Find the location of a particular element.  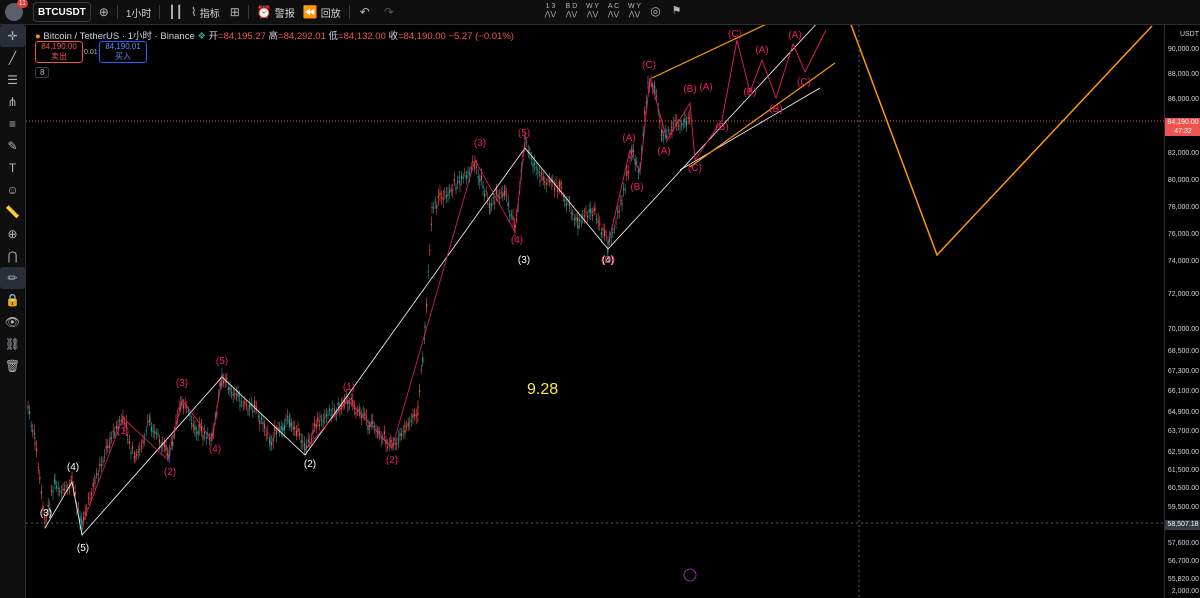

horizontal-lines-icon: ☰ is located at coordinates (12, 80).